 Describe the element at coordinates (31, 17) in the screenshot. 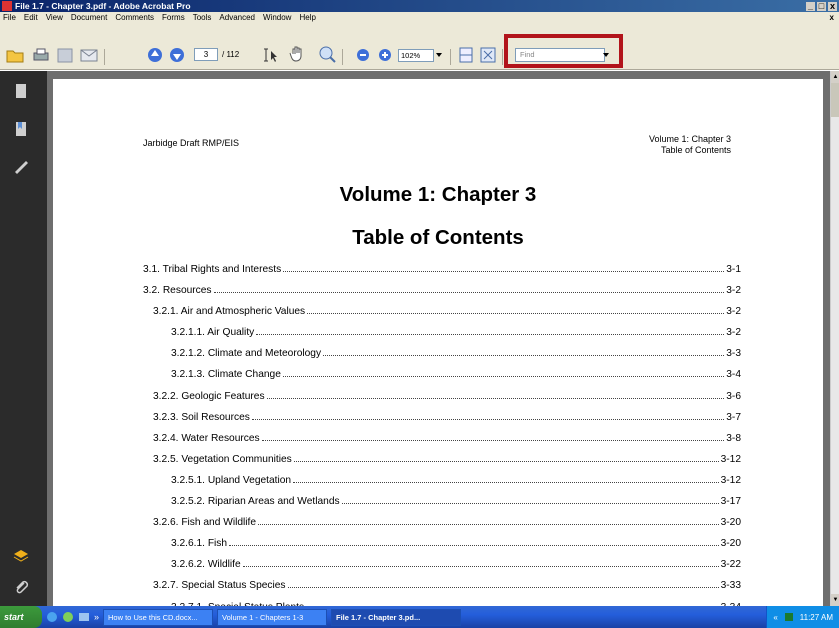

I see `menu-edit: Edit` at that location.